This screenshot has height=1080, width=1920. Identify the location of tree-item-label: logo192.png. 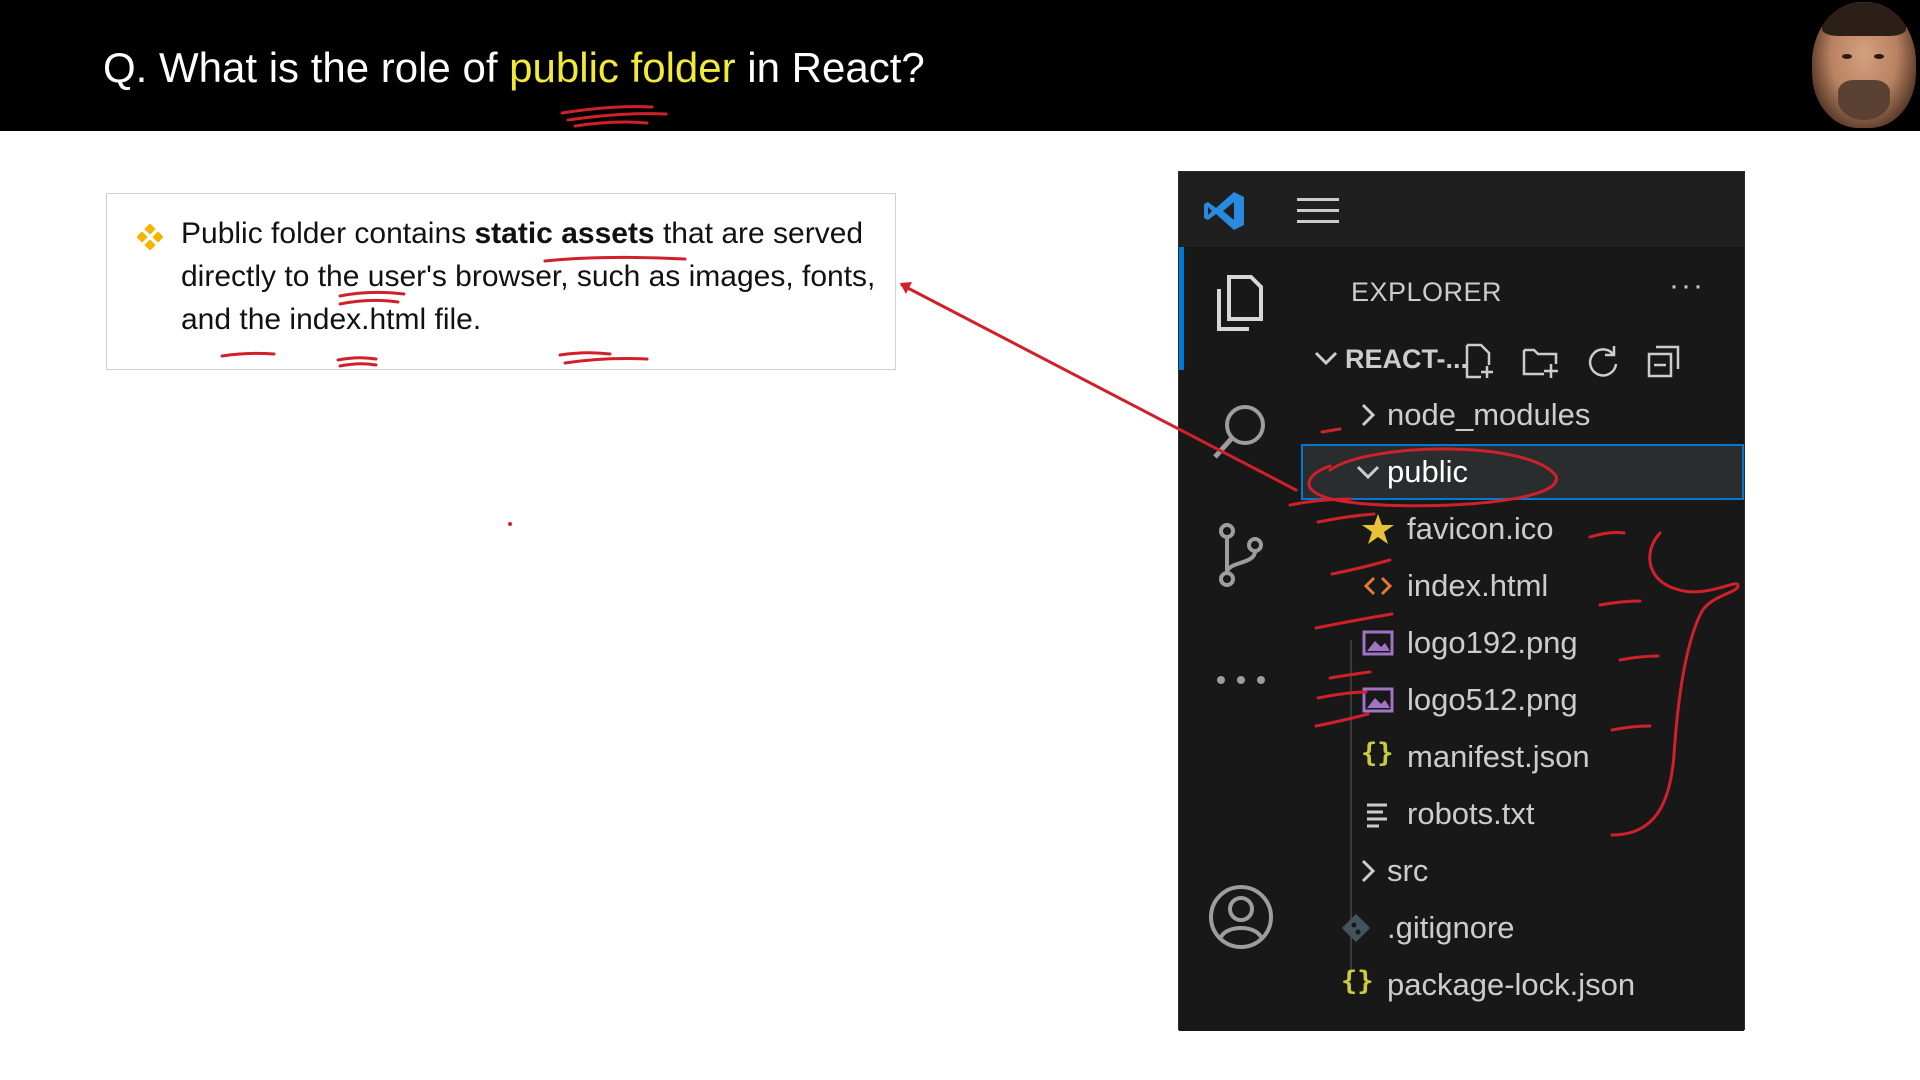
(1492, 642).